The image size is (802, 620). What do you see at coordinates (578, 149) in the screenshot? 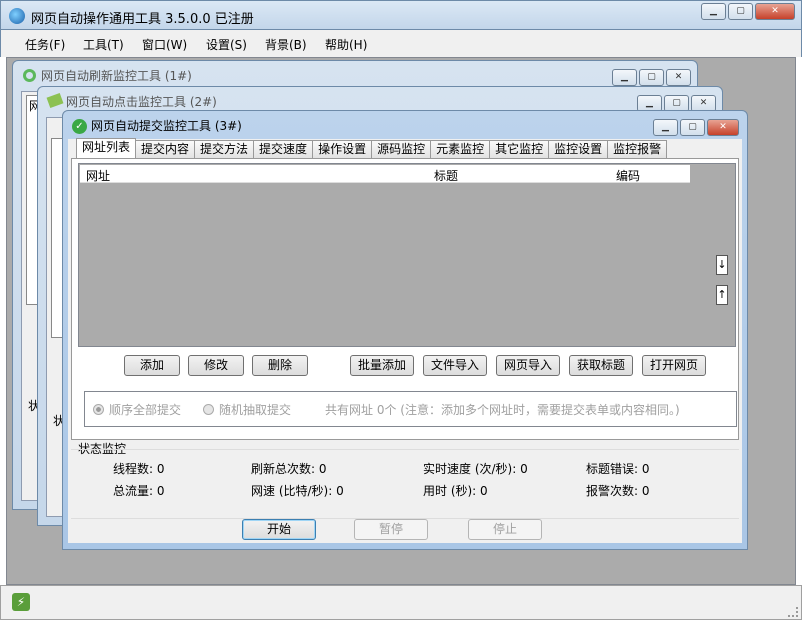
I see `tab-monitor-settings: 监控设置` at bounding box center [578, 149].